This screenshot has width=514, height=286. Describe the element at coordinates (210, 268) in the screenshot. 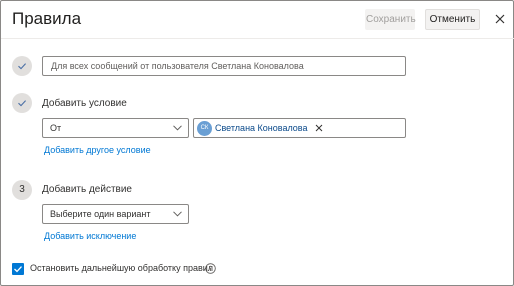

I see `info-icon` at that location.